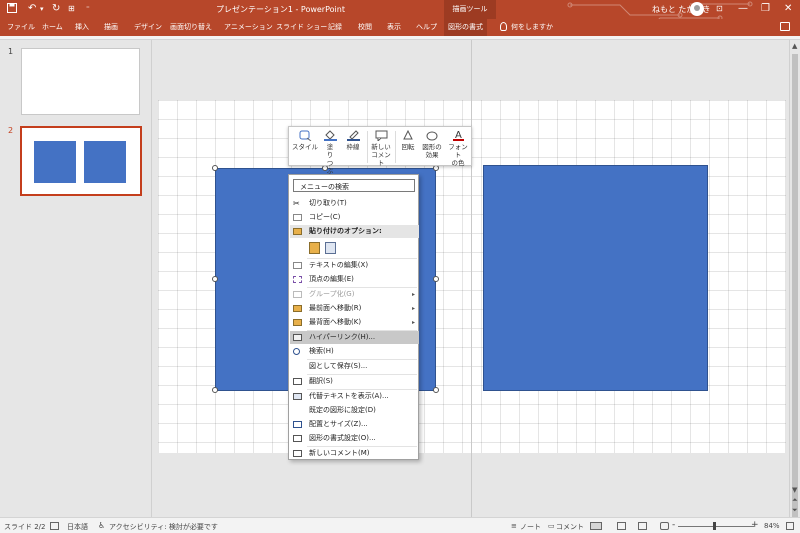 The image size is (800, 533). Describe the element at coordinates (345, 231) in the screenshot. I see `menu-item-label: 貼り付けのオプション:` at that location.